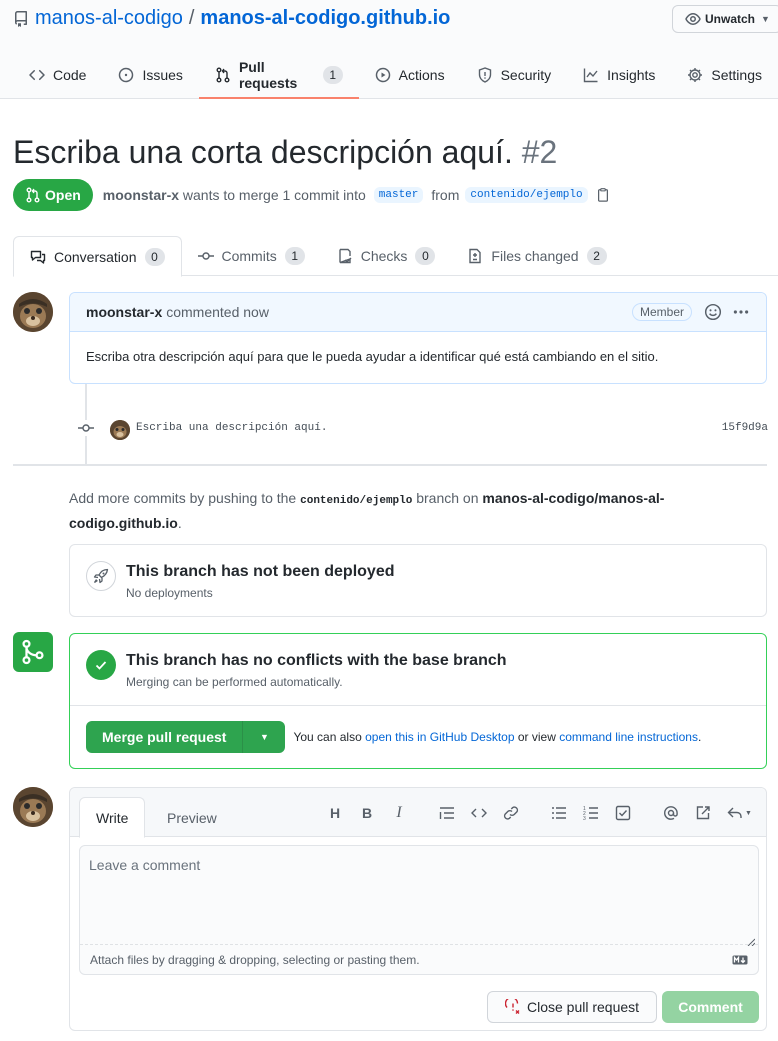 This screenshot has width=778, height=1041. Describe the element at coordinates (479, 813) in the screenshot. I see `code-icon` at that location.